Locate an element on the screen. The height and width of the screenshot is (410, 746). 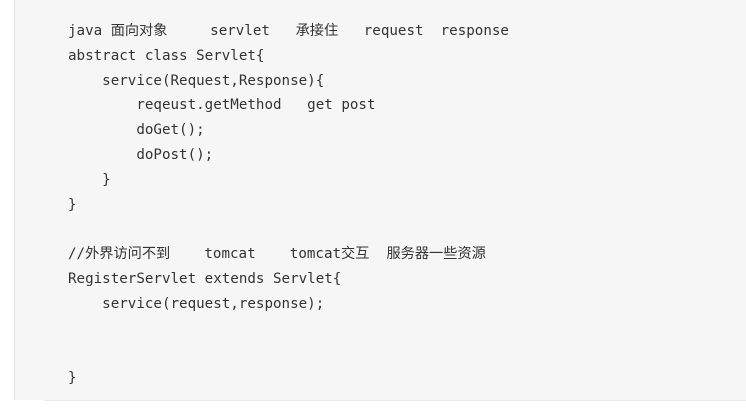
code-line: java 面向对象 servlet 承接住 request response is located at coordinates (288, 31).